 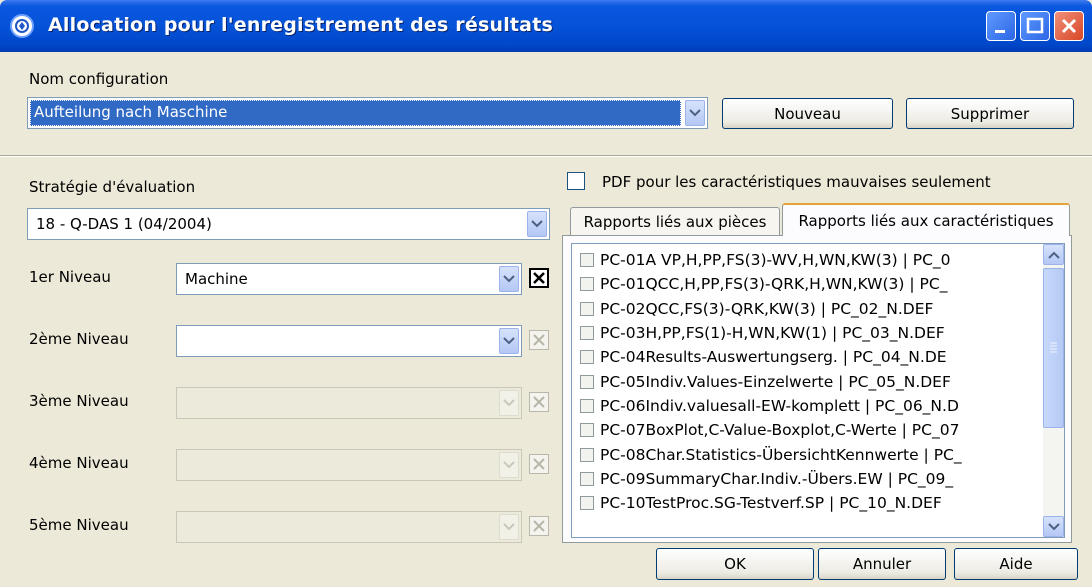 What do you see at coordinates (79, 401) in the screenshot?
I see `level-3-label: 3ème Niveau` at bounding box center [79, 401].